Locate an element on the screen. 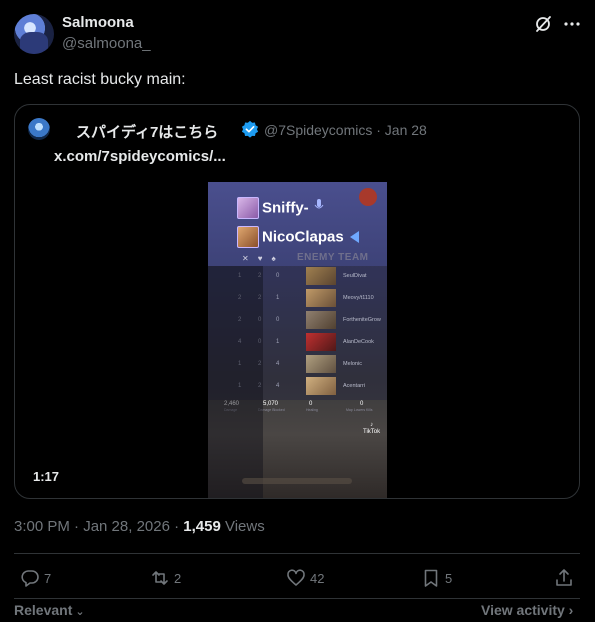  view-count: 1,459 is located at coordinates (202, 526).